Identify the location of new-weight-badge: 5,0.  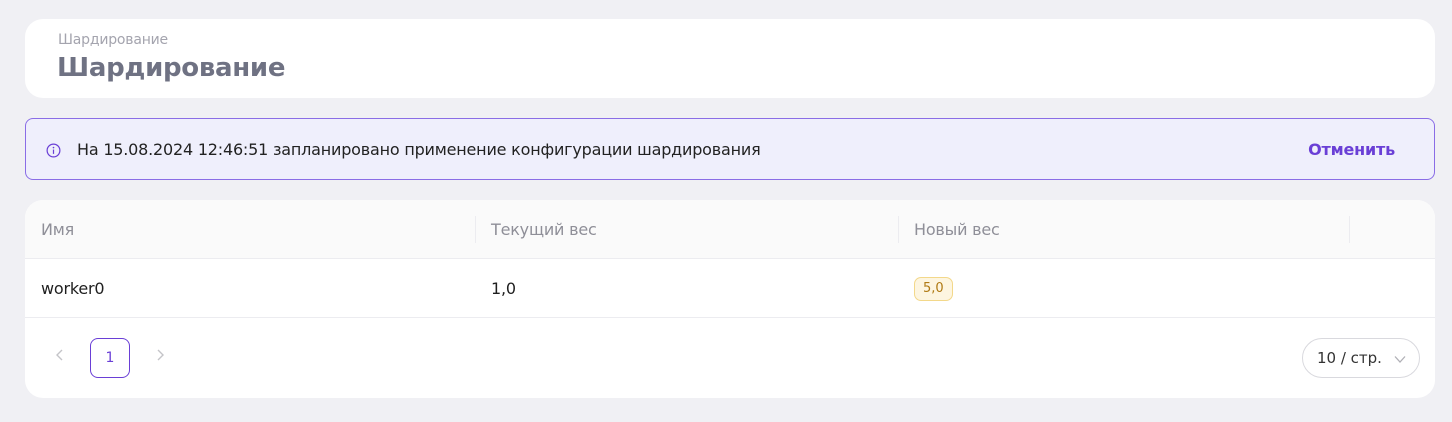
(933, 289).